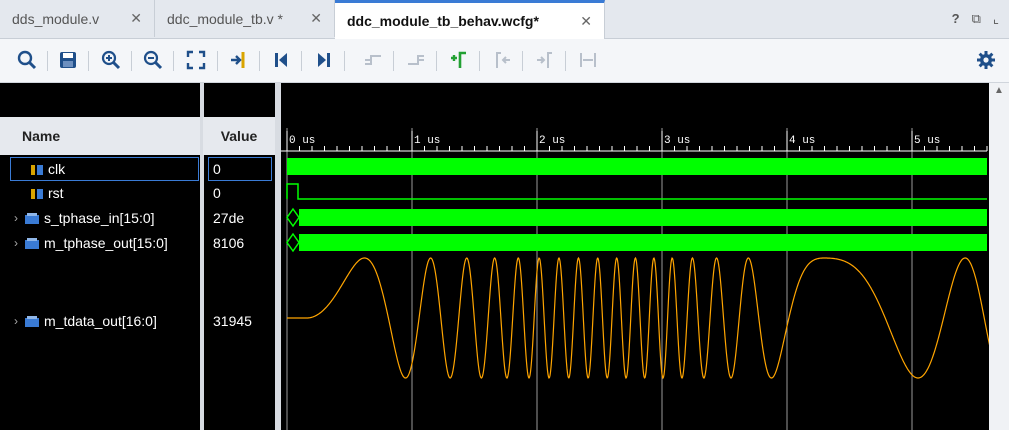 This screenshot has height=430, width=1009. I want to click on previous-transition-icon, so click(373, 60).